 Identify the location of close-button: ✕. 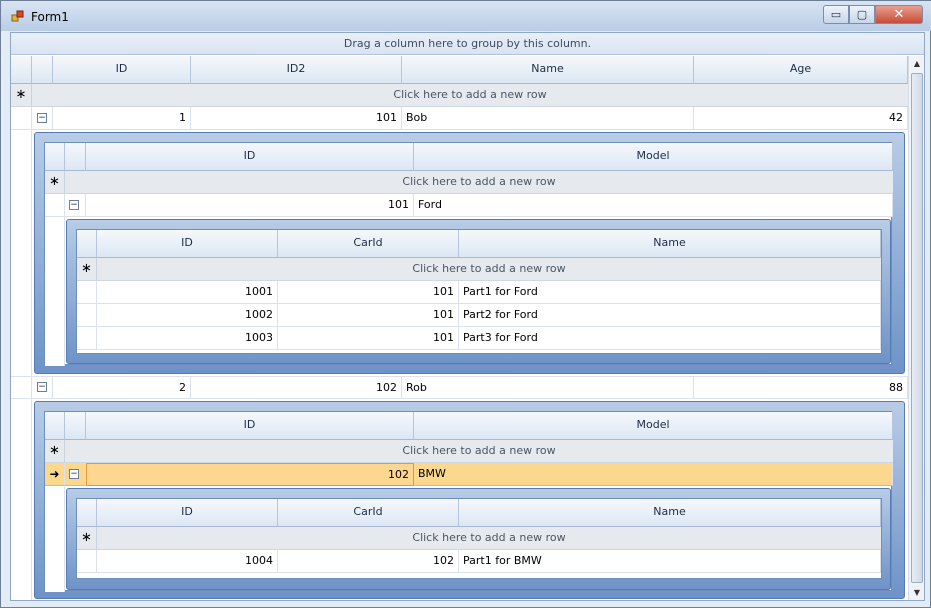
(899, 14).